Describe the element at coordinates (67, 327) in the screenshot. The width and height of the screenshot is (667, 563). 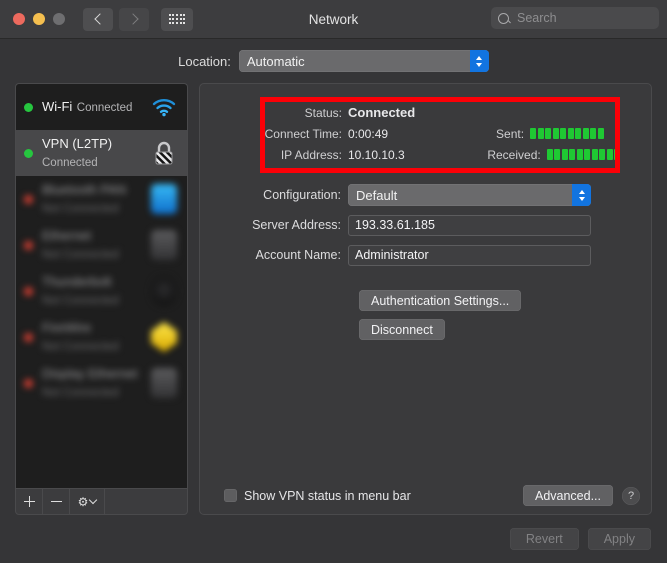
I see `service-name: FireWire` at that location.